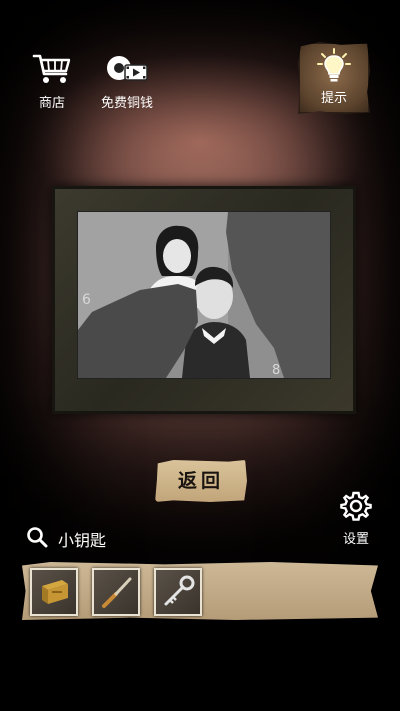 This screenshot has width=400, height=711. What do you see at coordinates (355, 539) in the screenshot?
I see `settings-label: 设置` at bounding box center [355, 539].